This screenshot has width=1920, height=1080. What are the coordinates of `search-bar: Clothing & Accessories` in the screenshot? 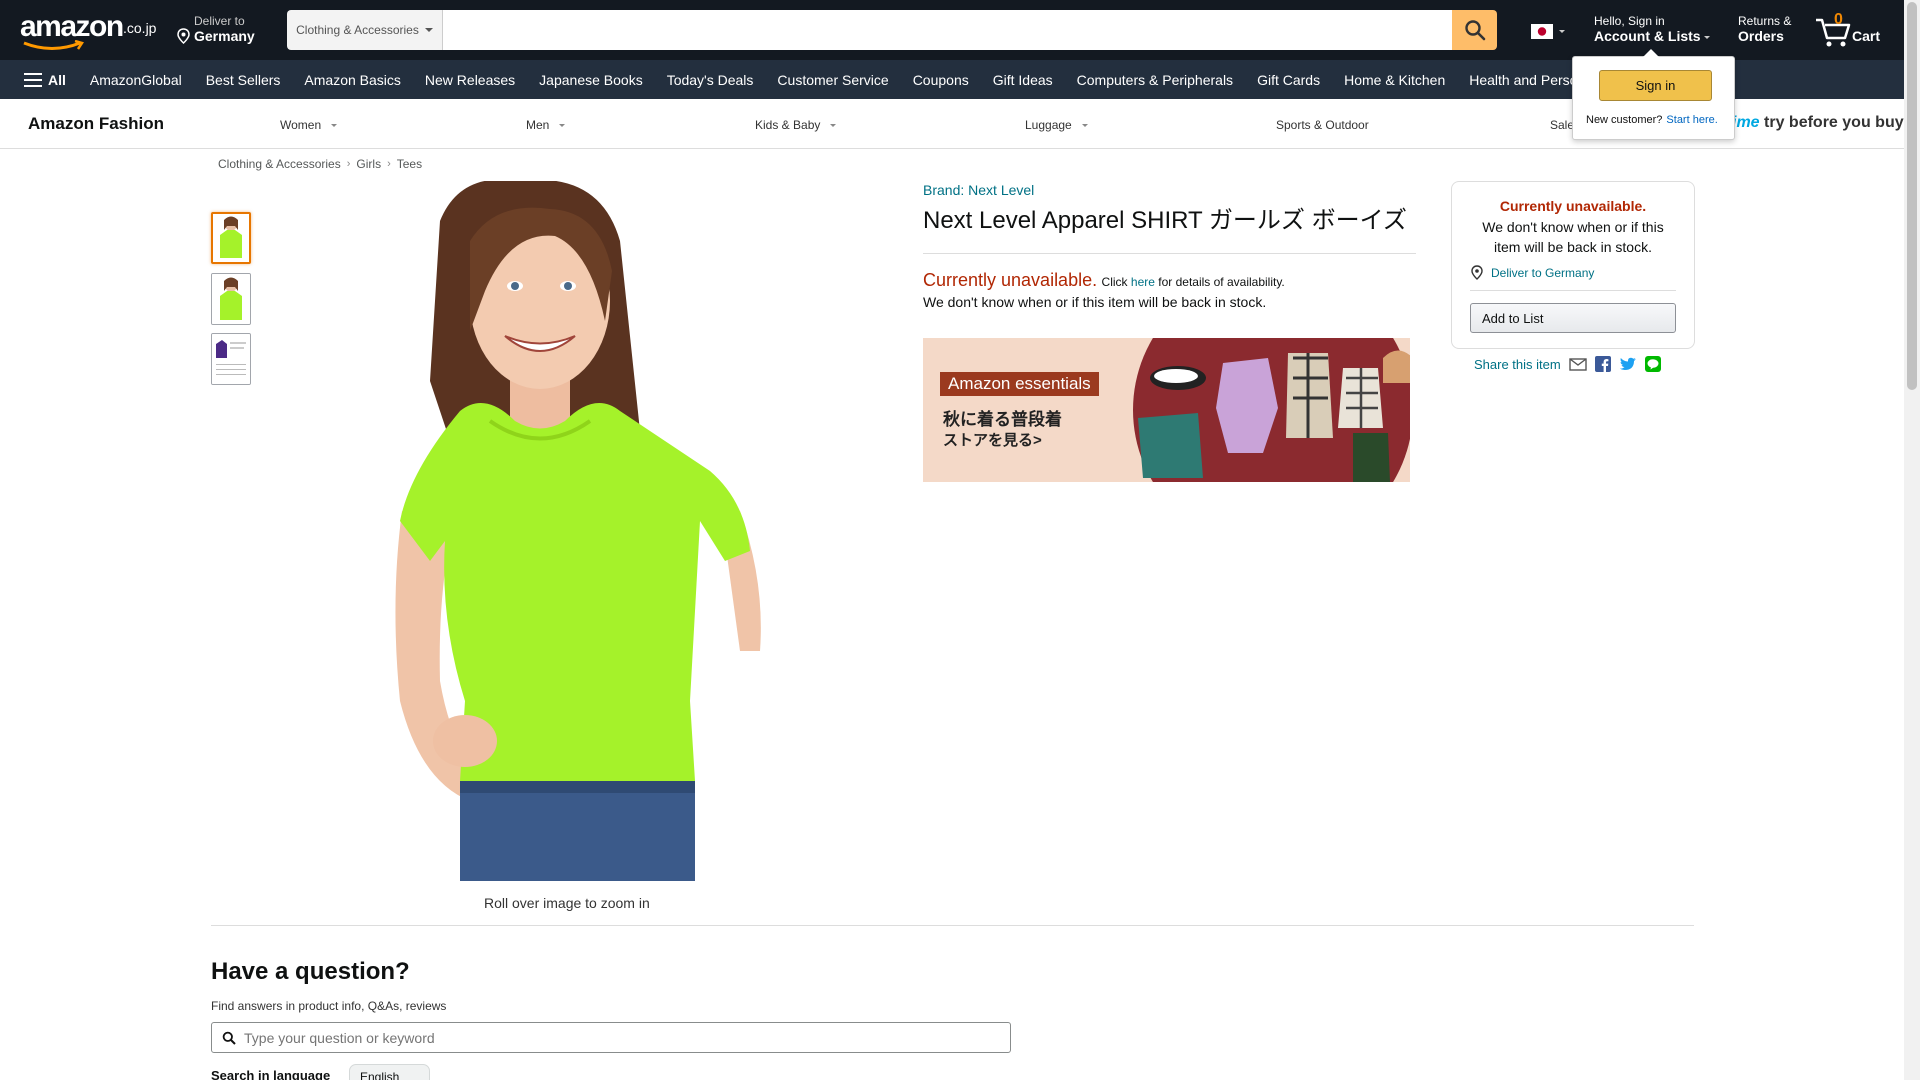 It's located at (892, 30).